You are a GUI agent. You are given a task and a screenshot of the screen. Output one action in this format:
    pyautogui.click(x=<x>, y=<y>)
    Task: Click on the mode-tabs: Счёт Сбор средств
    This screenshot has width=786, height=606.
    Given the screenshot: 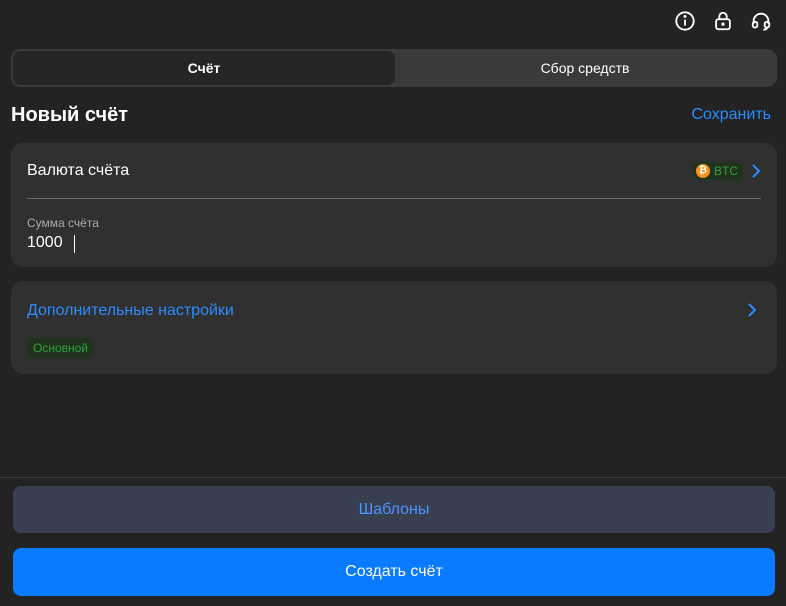 What is the action you would take?
    pyautogui.click(x=394, y=68)
    